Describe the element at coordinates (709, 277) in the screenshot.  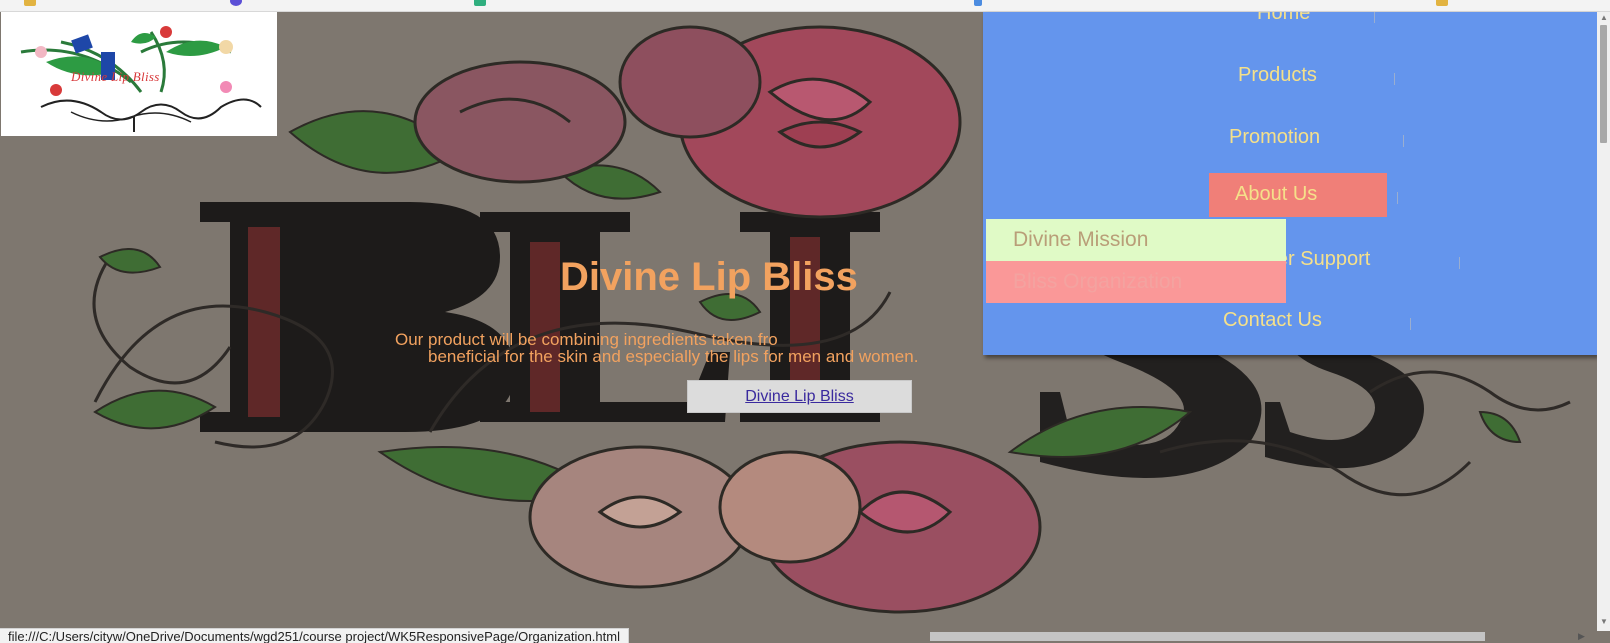
I see `hero-title: Divine Lip Bliss` at that location.